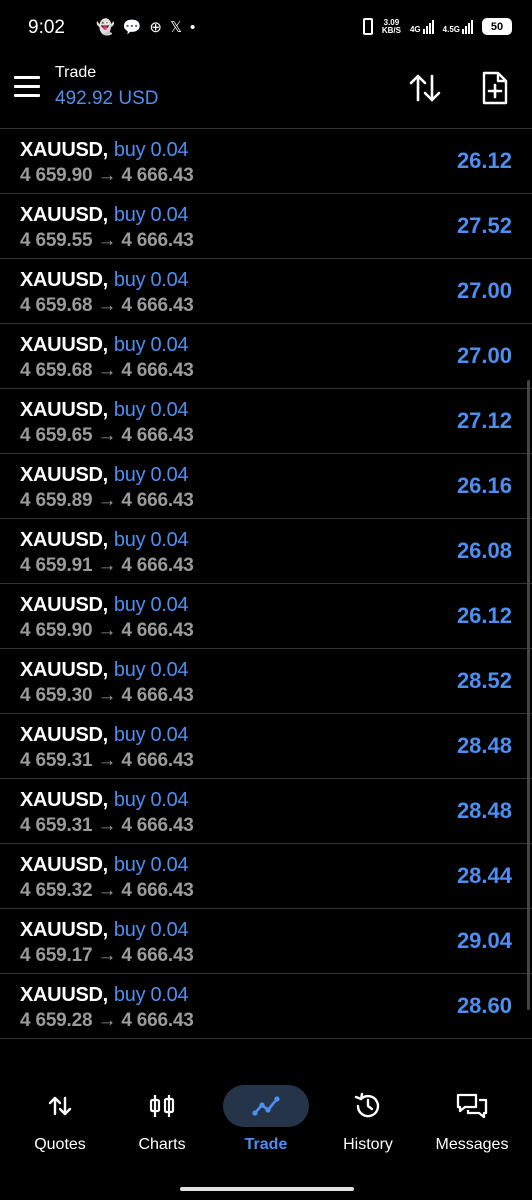 This screenshot has height=1200, width=532. I want to click on position-profit: 27.52, so click(484, 225).